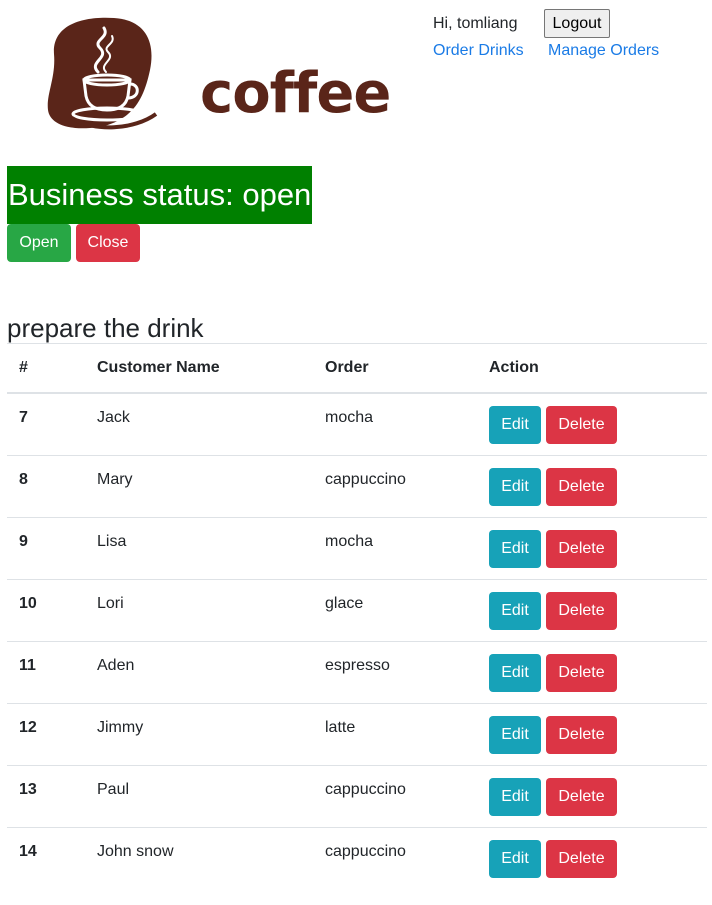 This screenshot has height=905, width=712. Describe the element at coordinates (395, 733) in the screenshot. I see `order-drink-cell: latte` at that location.